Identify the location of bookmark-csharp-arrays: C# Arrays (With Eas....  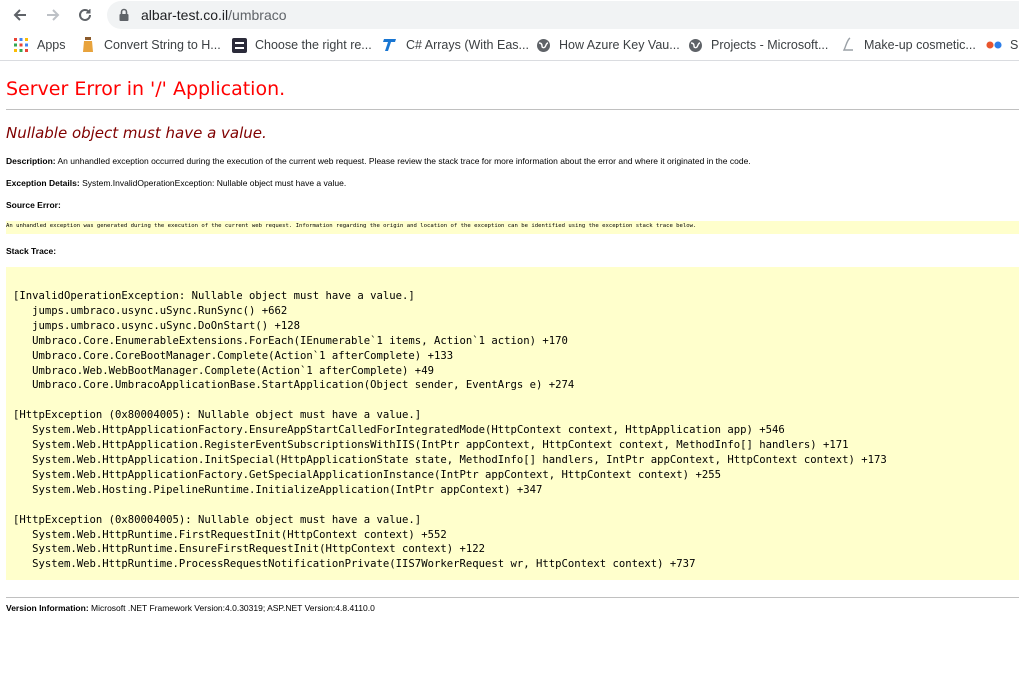
(455, 45).